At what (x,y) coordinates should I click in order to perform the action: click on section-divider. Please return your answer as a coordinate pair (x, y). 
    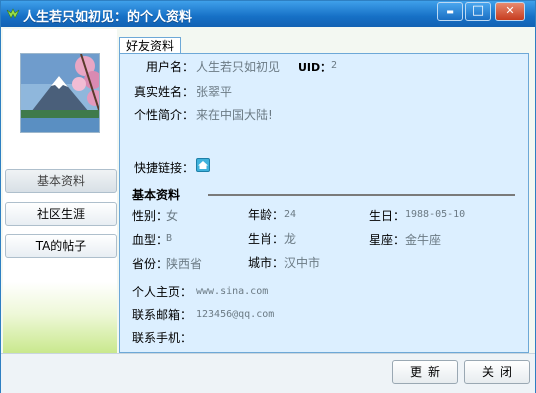
    Looking at the image, I should click on (361, 195).